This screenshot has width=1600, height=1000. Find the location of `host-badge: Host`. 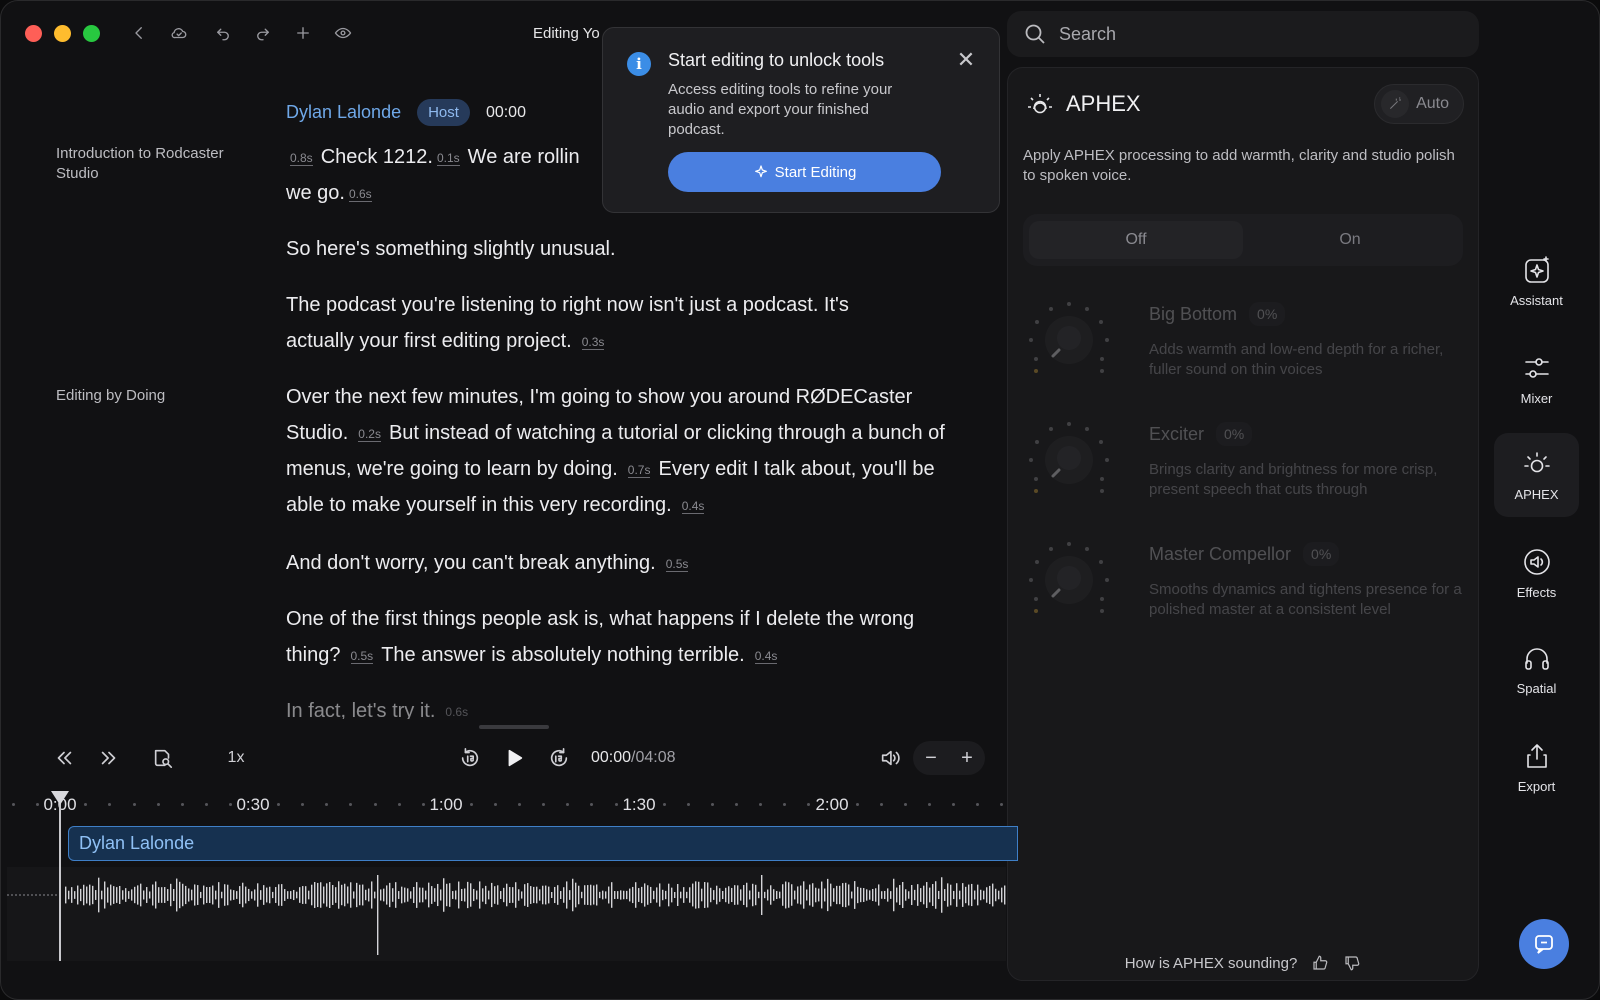

host-badge: Host is located at coordinates (443, 112).